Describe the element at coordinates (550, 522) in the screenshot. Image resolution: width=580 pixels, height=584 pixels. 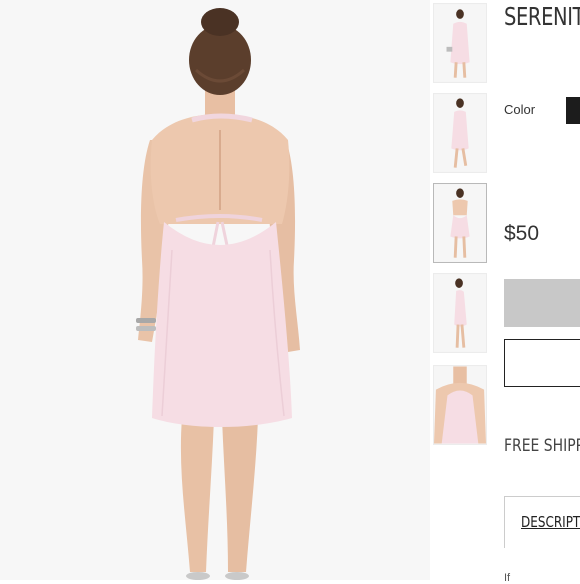
I see `tab-description: DESCRIPTI` at that location.